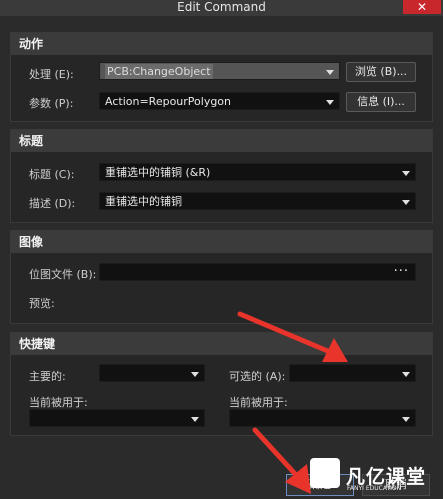  What do you see at coordinates (257, 201) in the screenshot?
I see `caption-desc-combo: 重铺选中的铺铜` at bounding box center [257, 201].